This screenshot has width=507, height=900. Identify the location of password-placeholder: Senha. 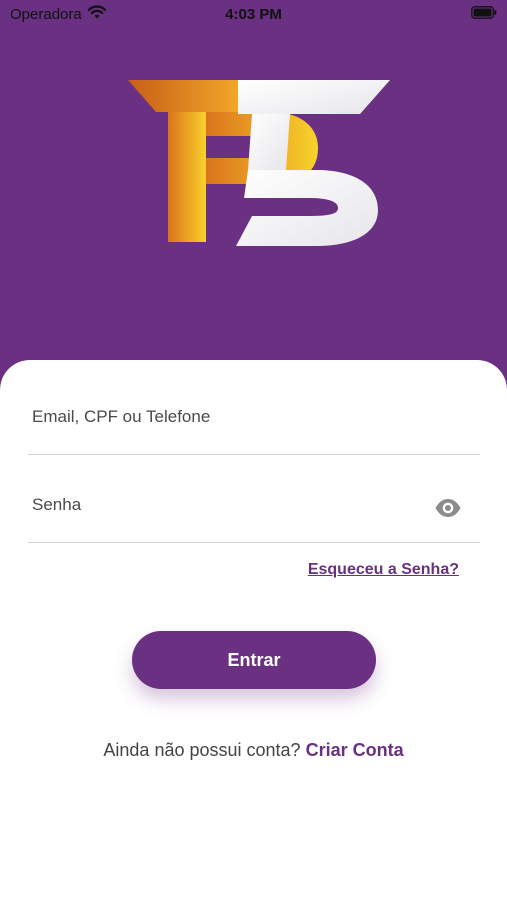
(57, 504).